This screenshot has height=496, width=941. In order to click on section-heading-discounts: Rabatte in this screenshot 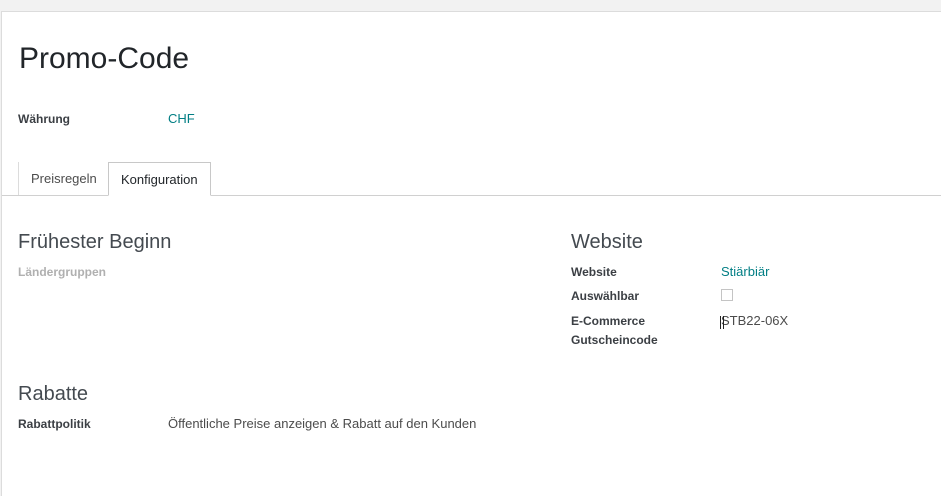, I will do `click(53, 394)`.